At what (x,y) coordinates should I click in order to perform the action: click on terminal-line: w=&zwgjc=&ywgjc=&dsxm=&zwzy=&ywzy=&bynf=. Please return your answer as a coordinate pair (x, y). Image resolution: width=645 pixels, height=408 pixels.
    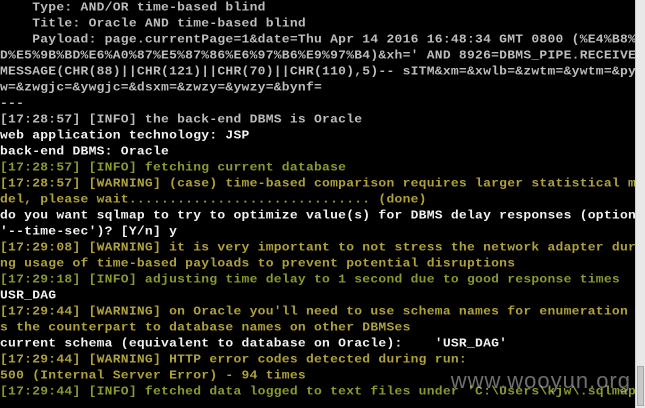
    Looking at the image, I should click on (161, 87).